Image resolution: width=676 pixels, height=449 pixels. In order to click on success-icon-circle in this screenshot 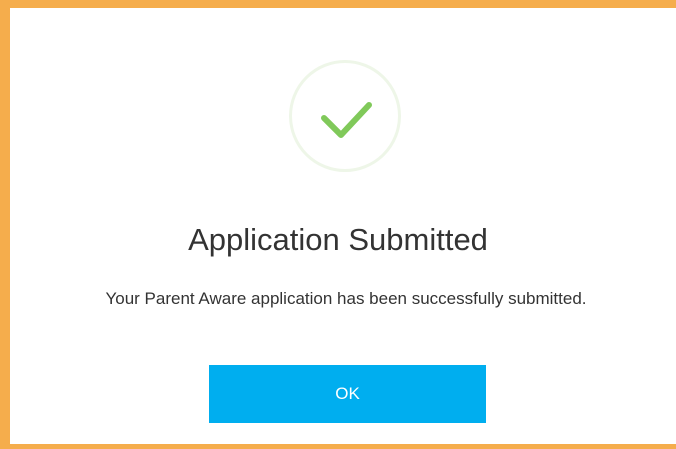, I will do `click(345, 116)`.